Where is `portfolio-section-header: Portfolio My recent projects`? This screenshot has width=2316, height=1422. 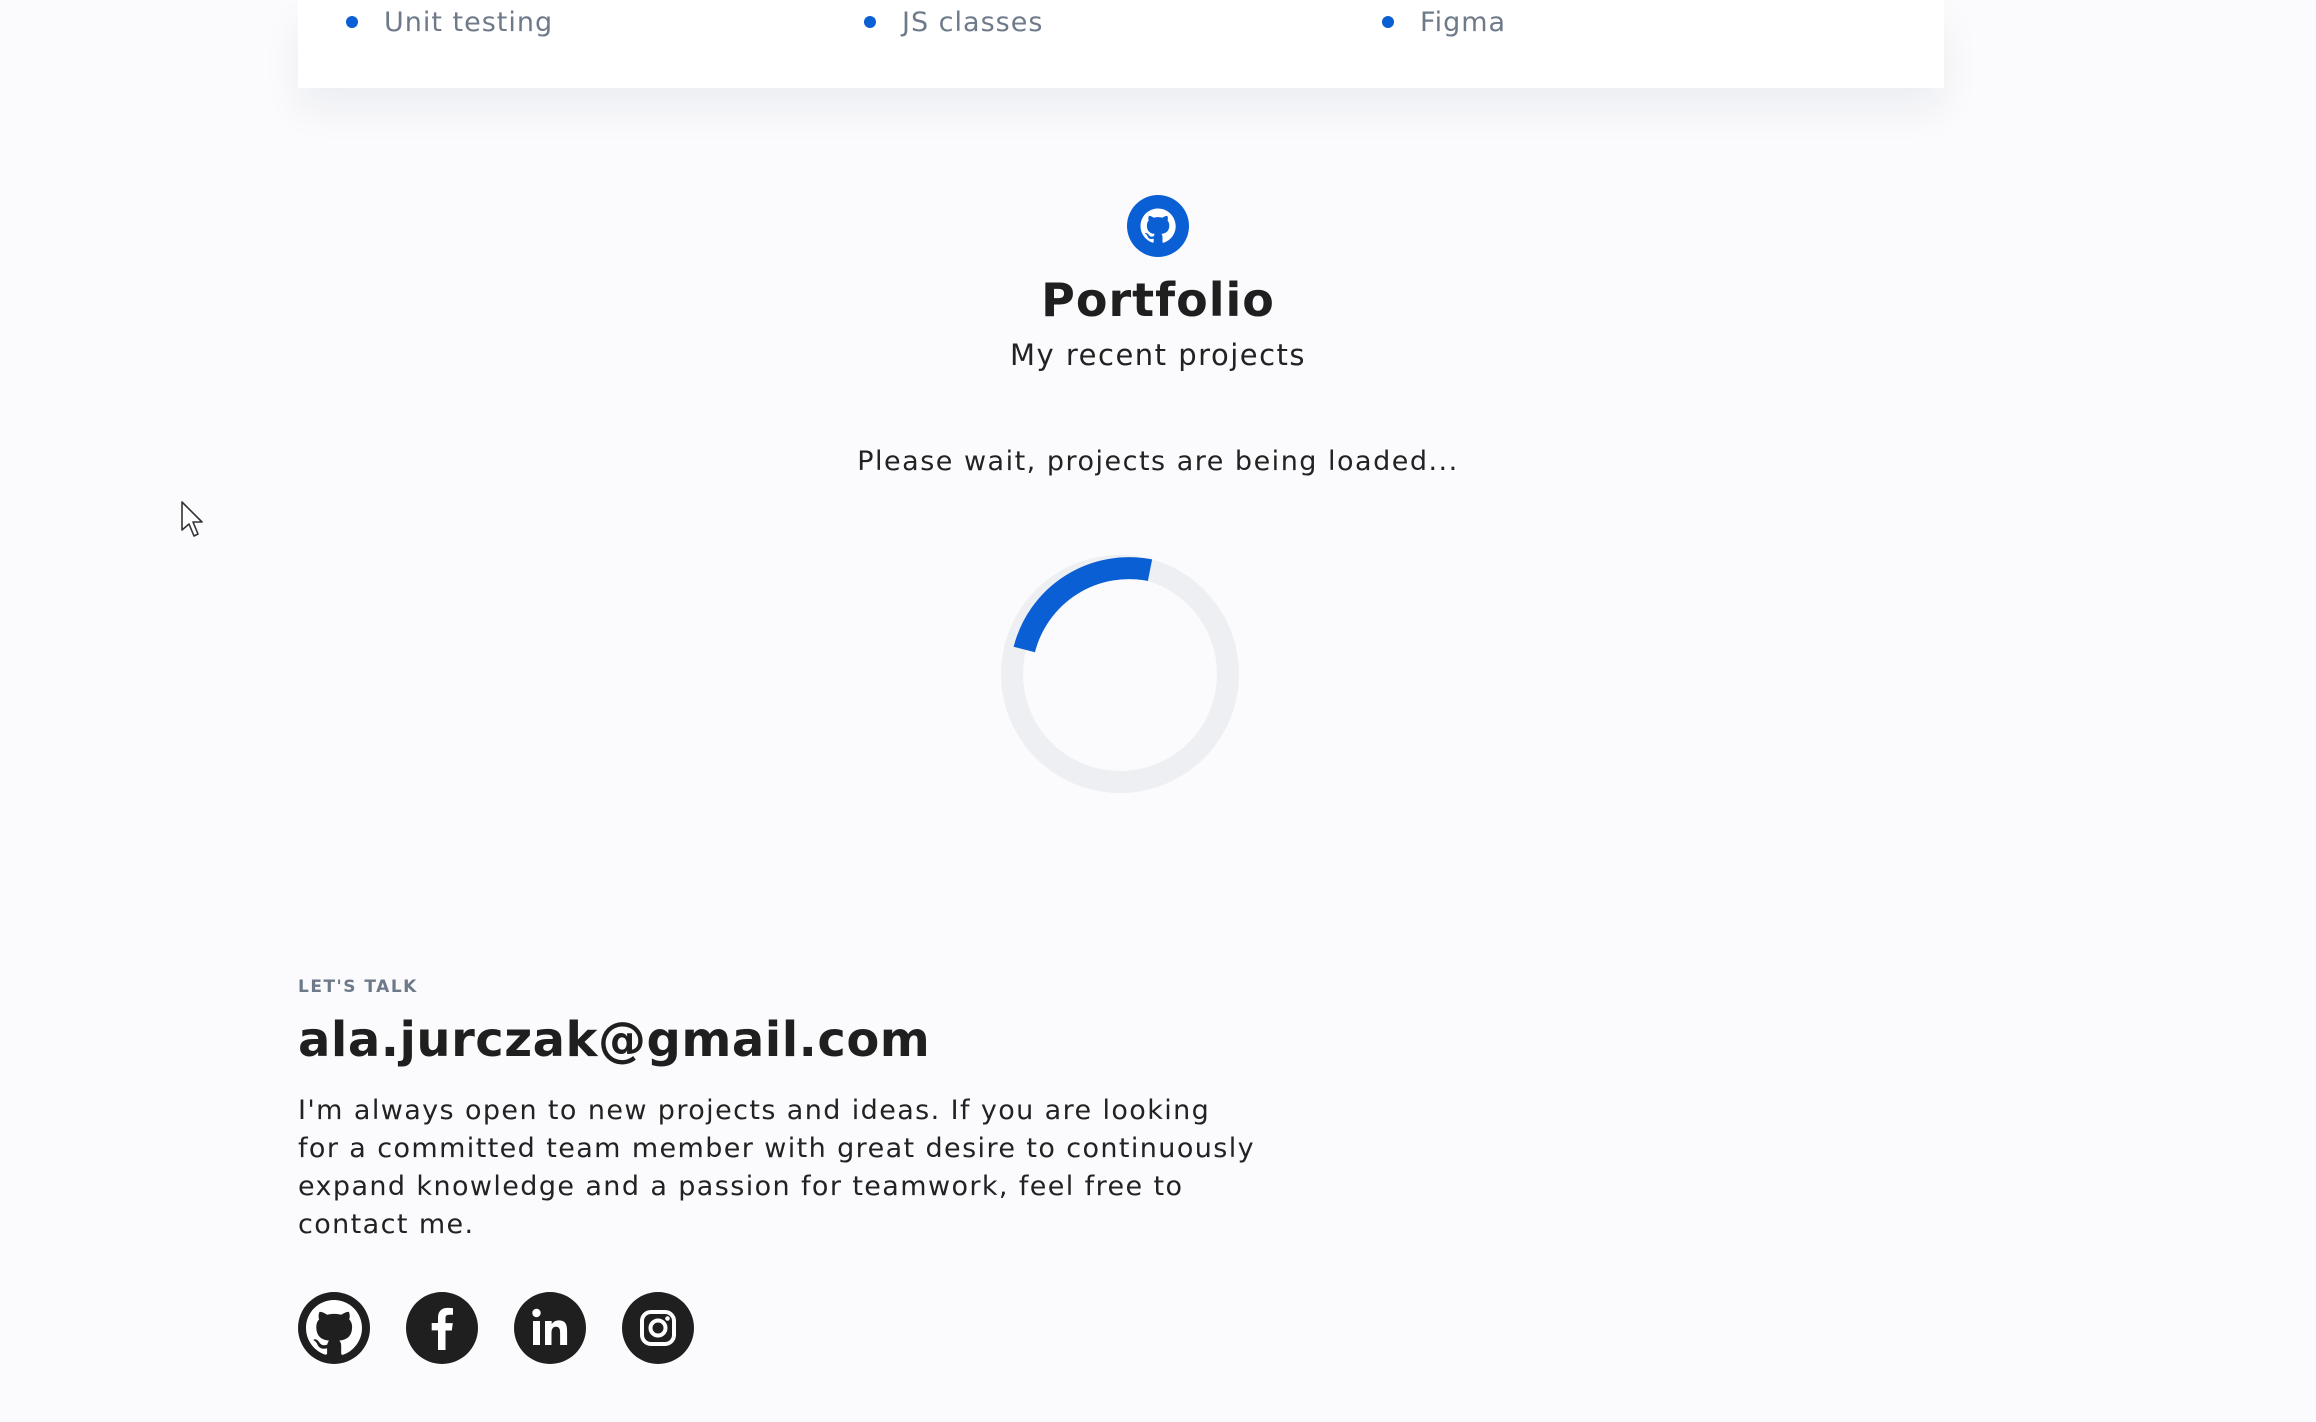 portfolio-section-header: Portfolio My recent projects is located at coordinates (1158, 285).